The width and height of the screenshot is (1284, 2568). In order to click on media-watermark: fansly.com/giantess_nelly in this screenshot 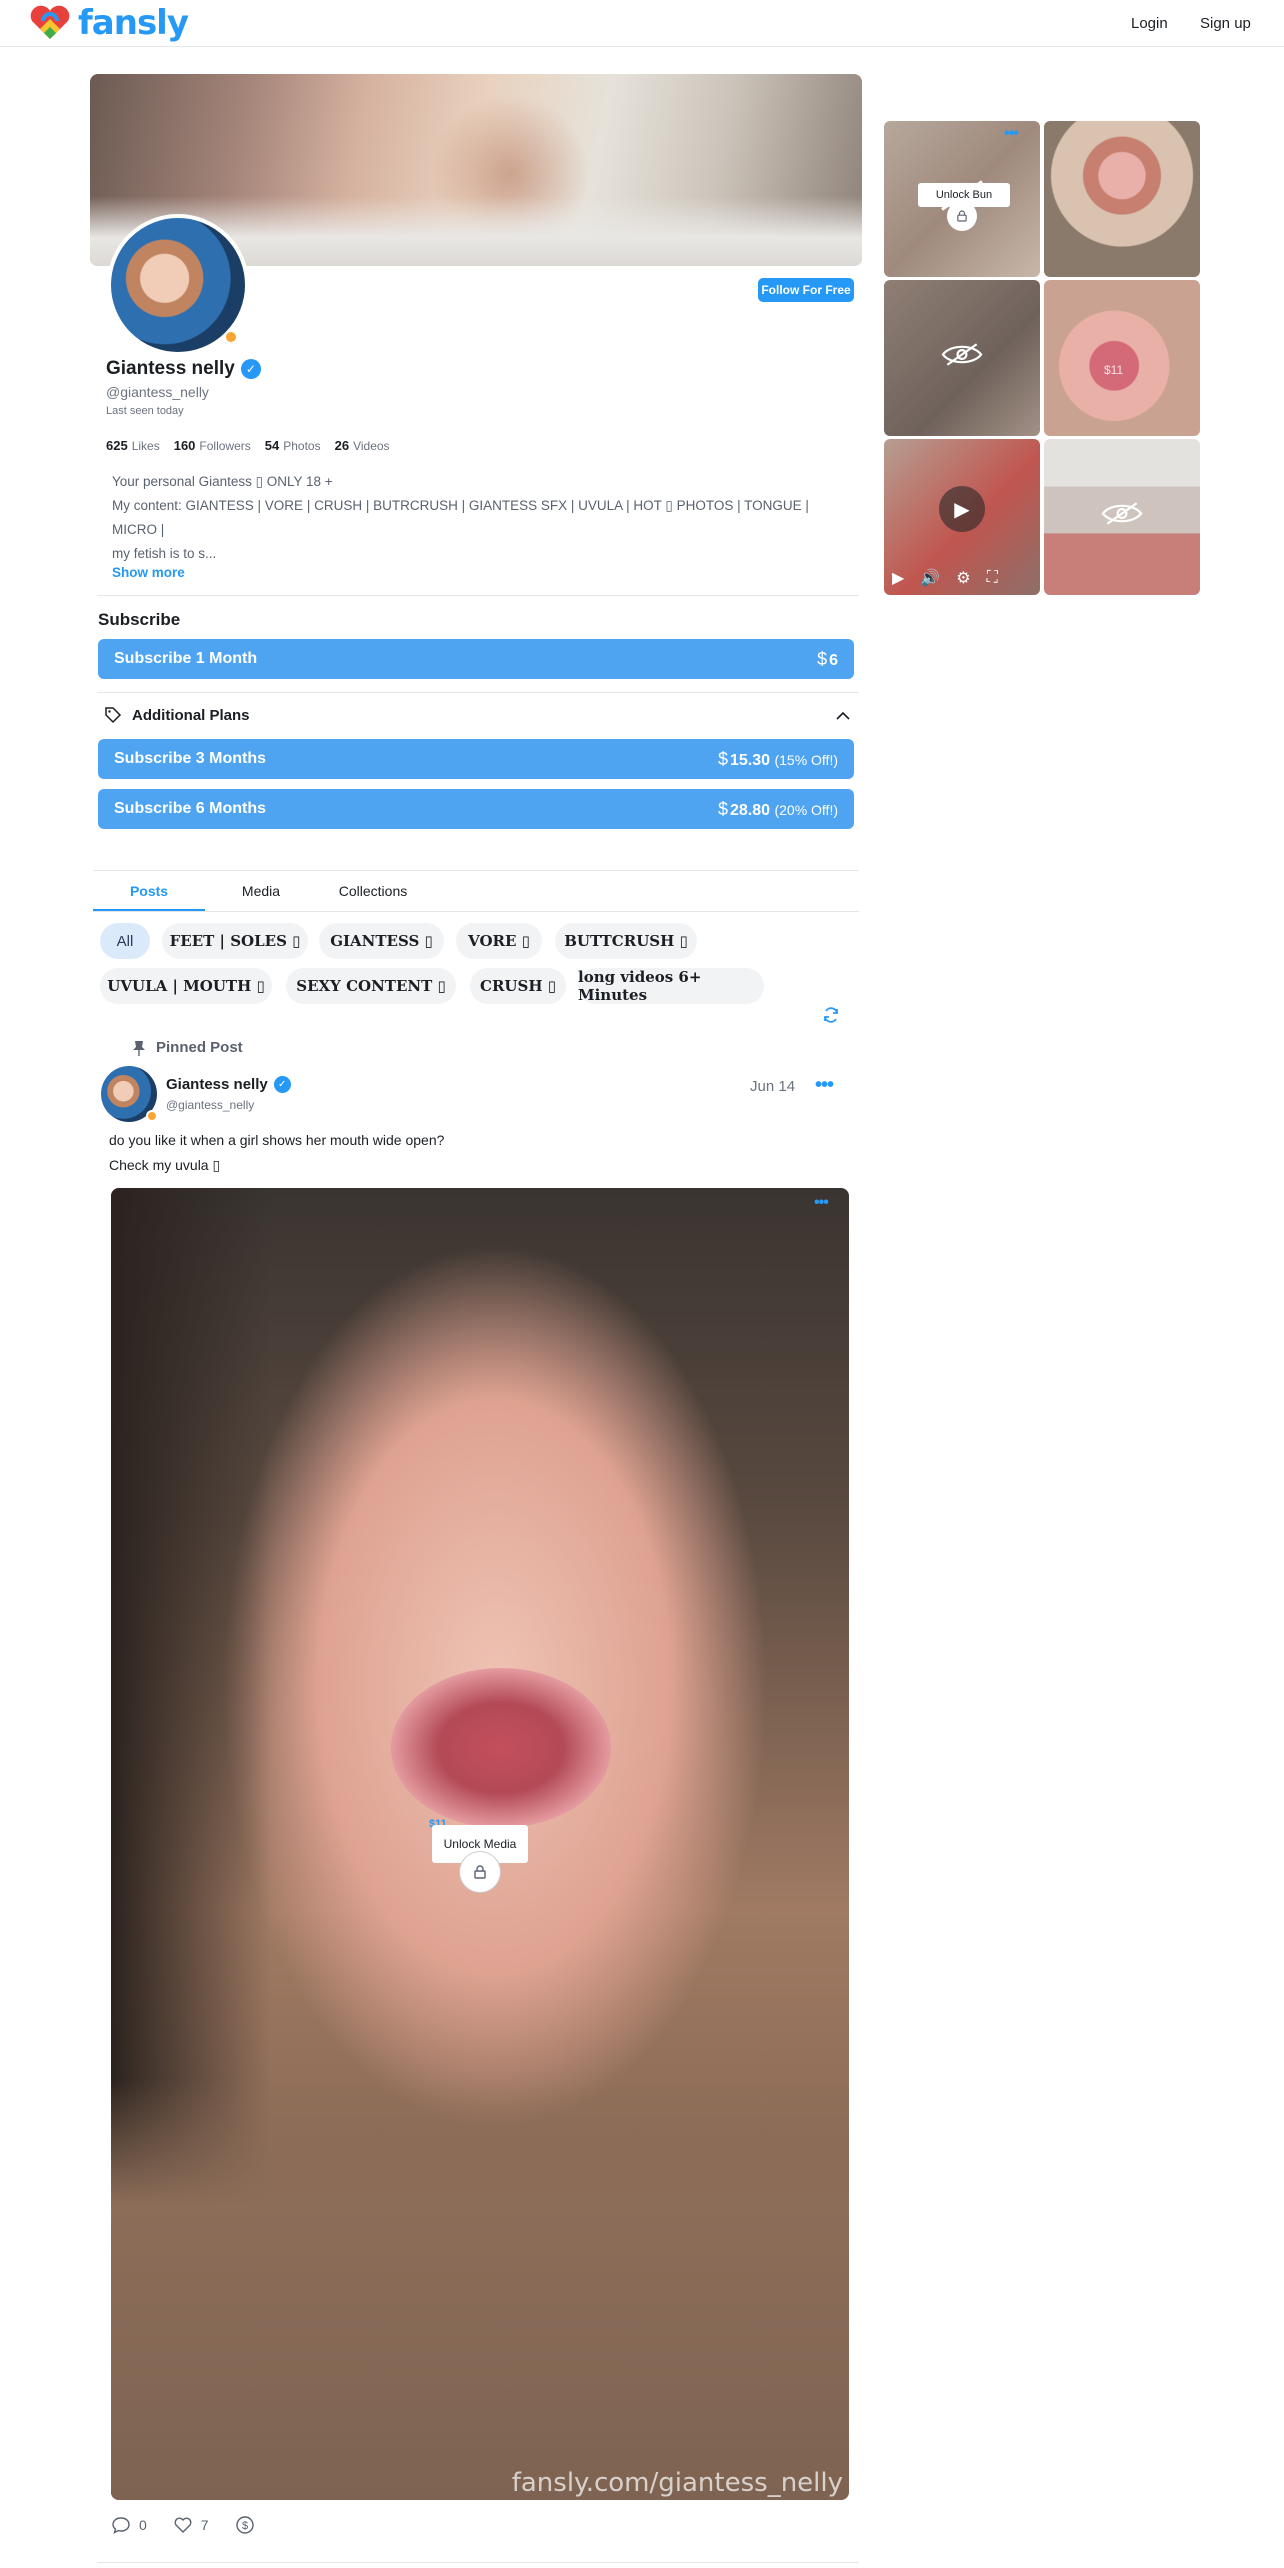, I will do `click(677, 2483)`.